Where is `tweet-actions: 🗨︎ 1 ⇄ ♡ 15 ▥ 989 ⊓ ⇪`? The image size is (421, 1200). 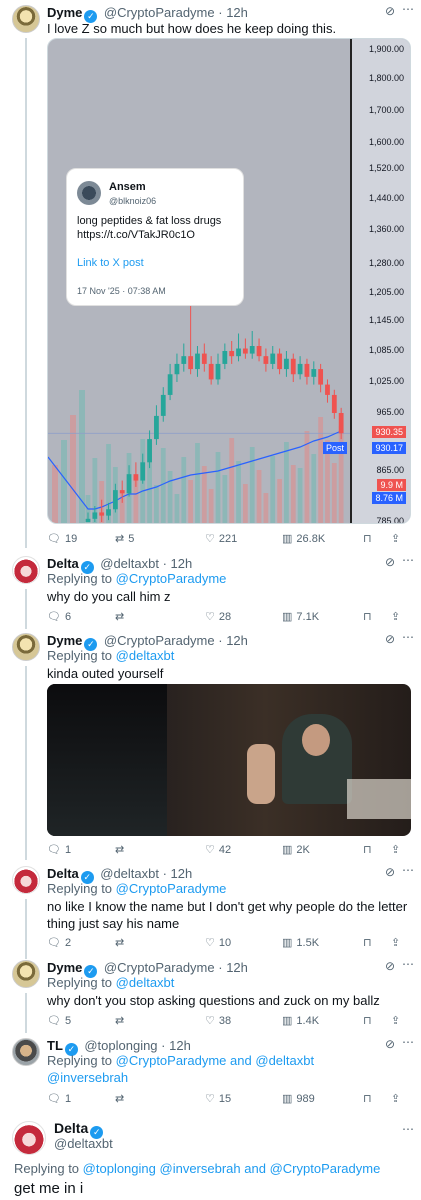 tweet-actions: 🗨︎ 1 ⇄ ♡ 15 ▥ 989 ⊓ ⇪ is located at coordinates (229, 1100).